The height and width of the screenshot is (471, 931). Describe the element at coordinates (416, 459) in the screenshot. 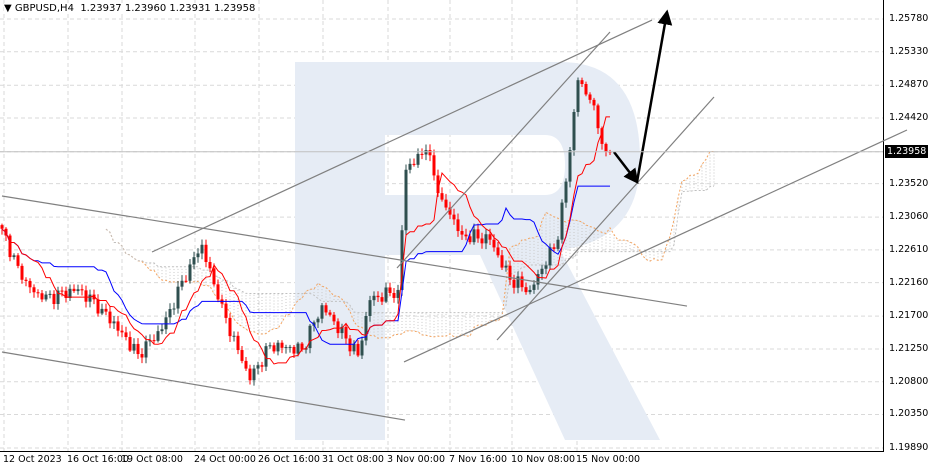

I see `x-tick-label: 3 Nov 00:00` at that location.